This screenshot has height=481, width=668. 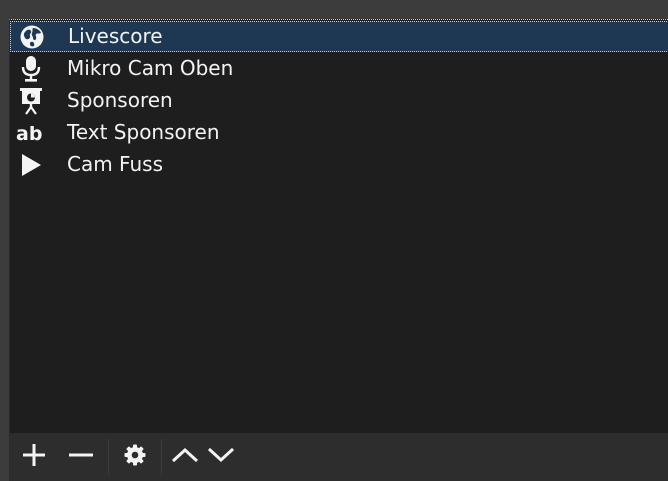 I want to click on play-icon, so click(x=31, y=164).